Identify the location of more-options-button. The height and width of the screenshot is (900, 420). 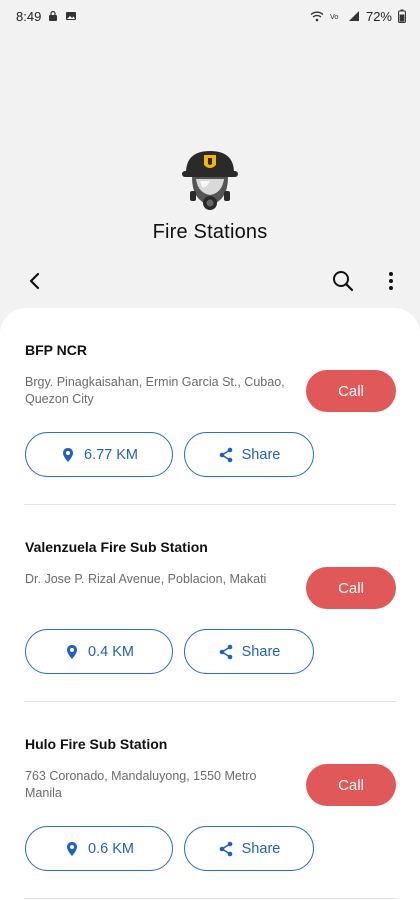
(391, 281).